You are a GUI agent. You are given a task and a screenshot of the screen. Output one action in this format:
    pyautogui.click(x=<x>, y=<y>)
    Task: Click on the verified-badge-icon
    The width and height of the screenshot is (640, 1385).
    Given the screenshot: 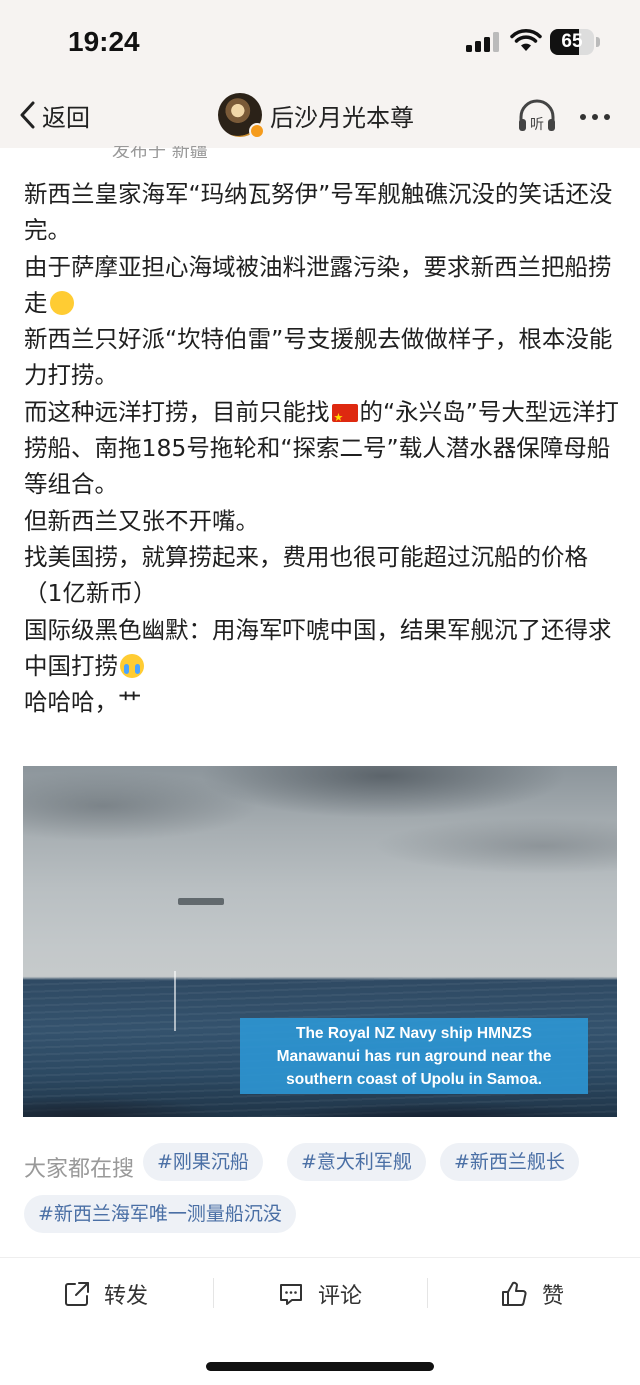 What is the action you would take?
    pyautogui.click(x=257, y=131)
    